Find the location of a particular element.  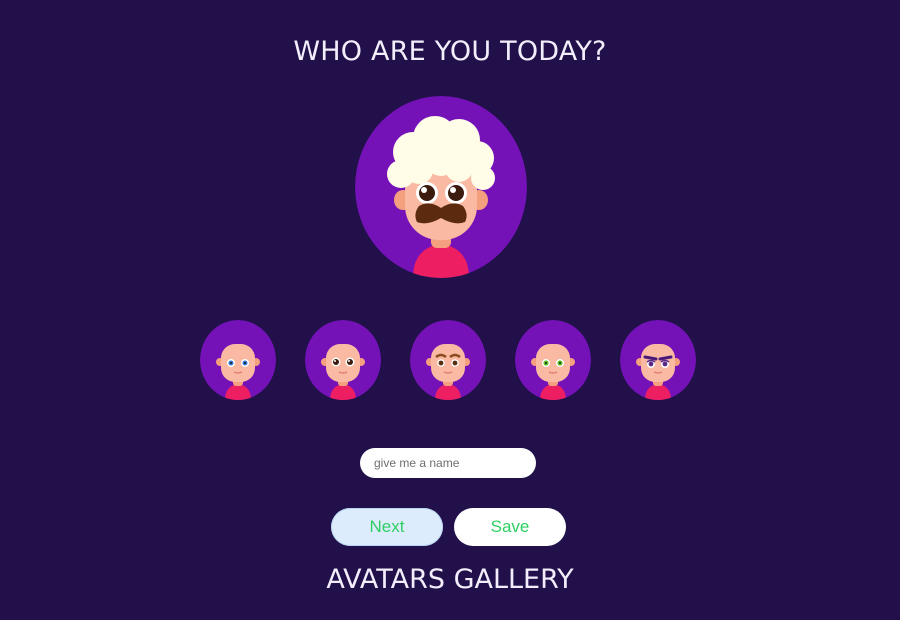

avatar-options is located at coordinates (450, 360).